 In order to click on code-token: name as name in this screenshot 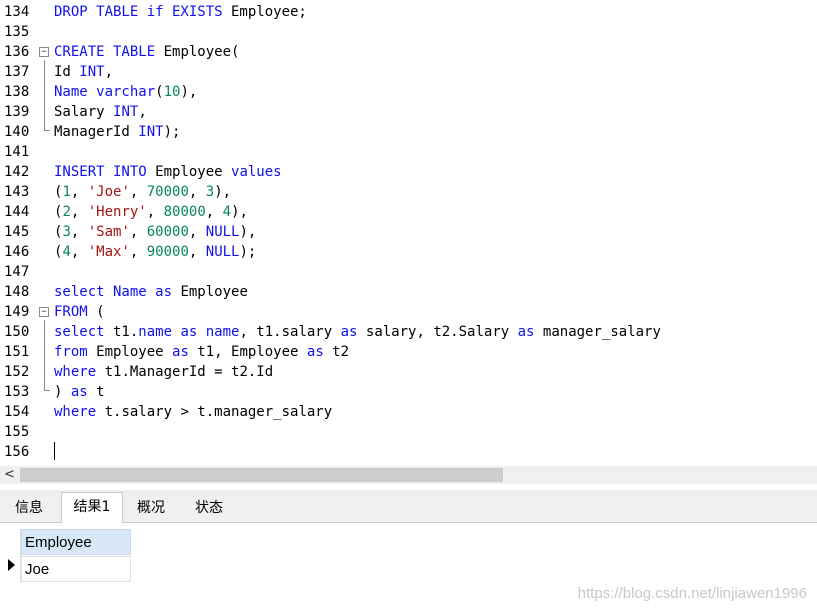, I will do `click(189, 332)`.